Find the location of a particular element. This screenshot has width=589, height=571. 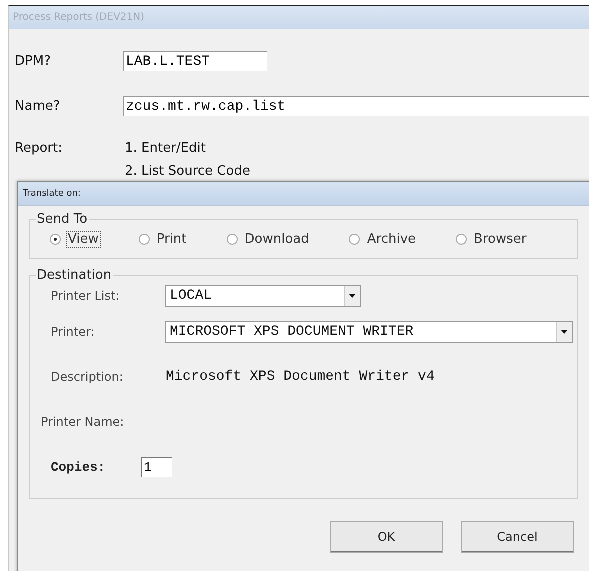

menu-option: 2. List Source Code is located at coordinates (186, 171).